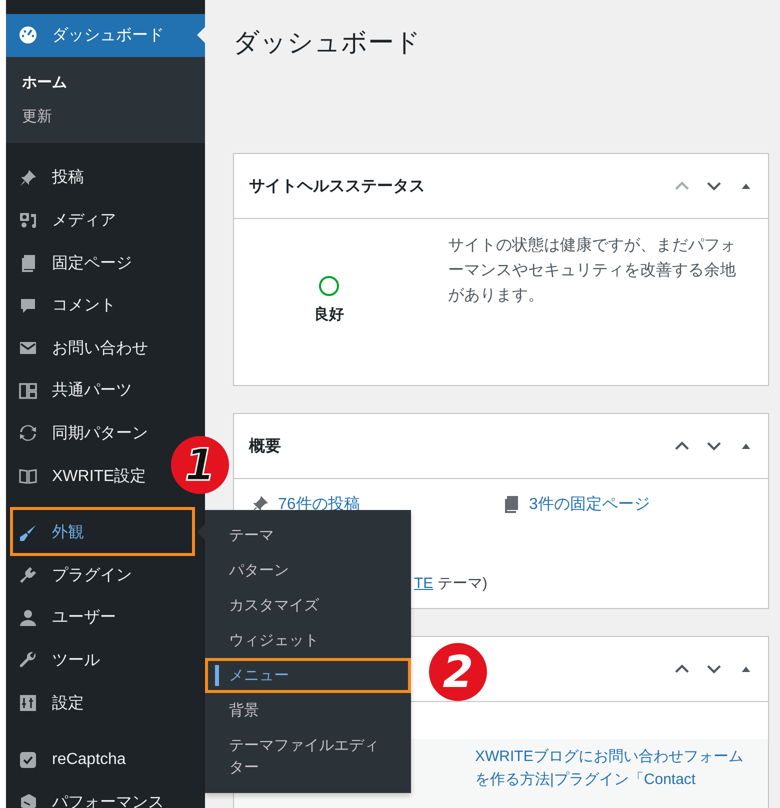 The height and width of the screenshot is (808, 780). I want to click on sidebar-item: ツール, so click(55, 660).